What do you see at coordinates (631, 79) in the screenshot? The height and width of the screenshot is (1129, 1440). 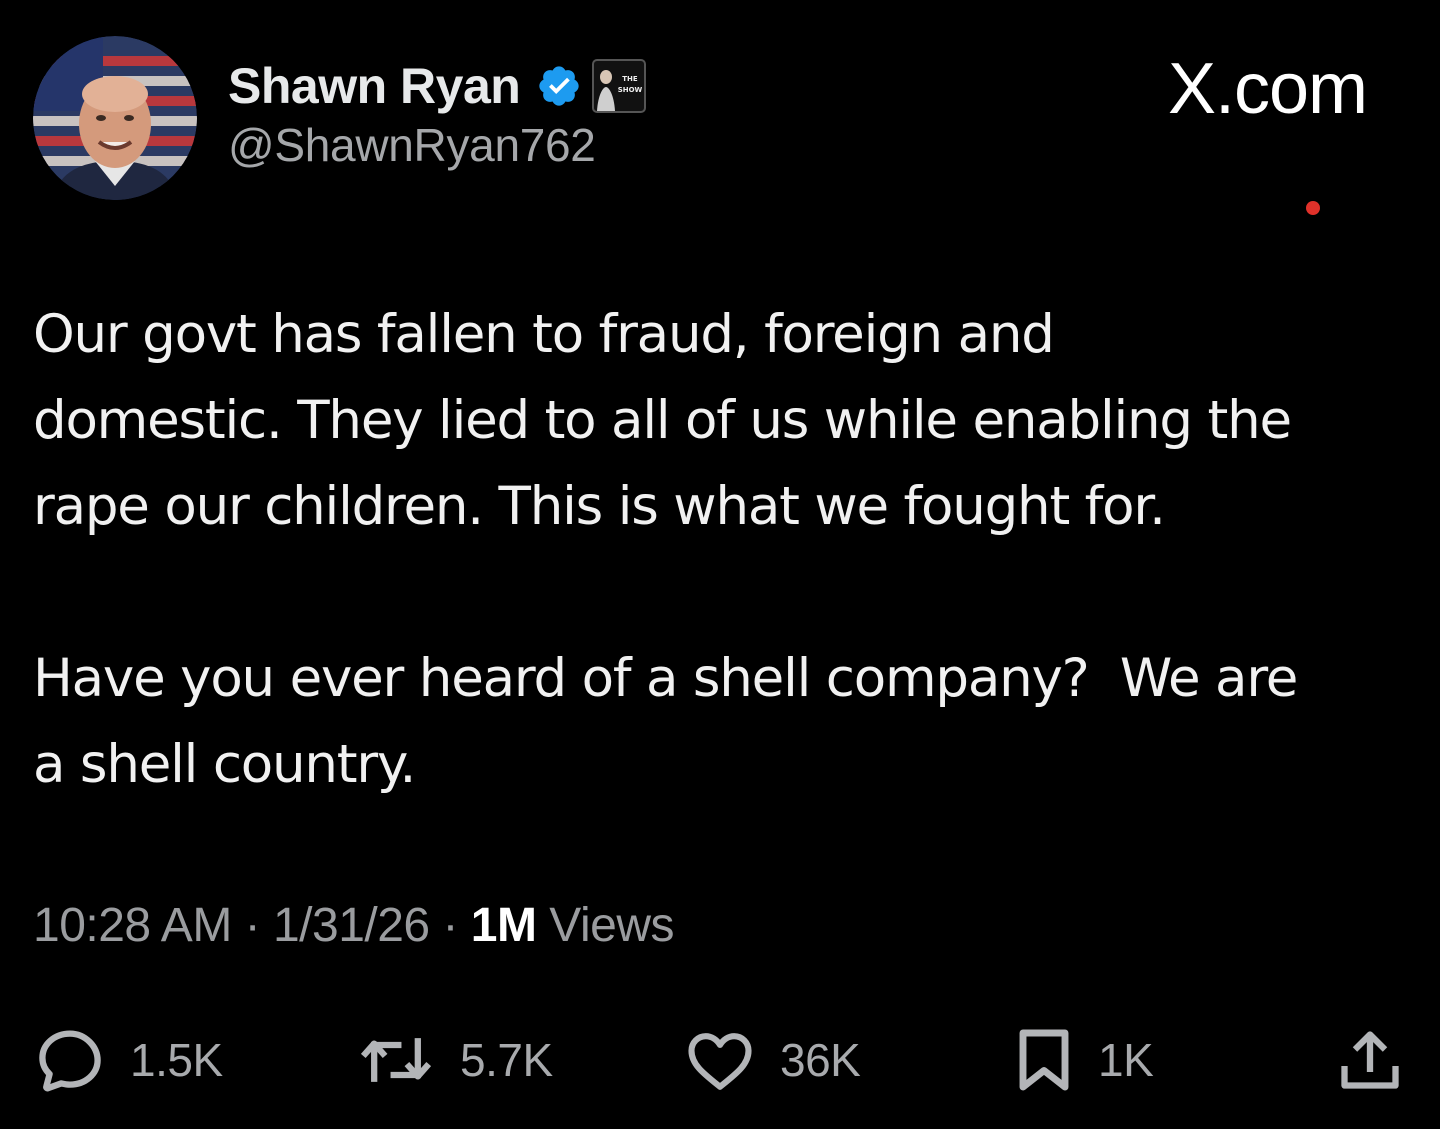 I see `svg-text: THE` at bounding box center [631, 79].